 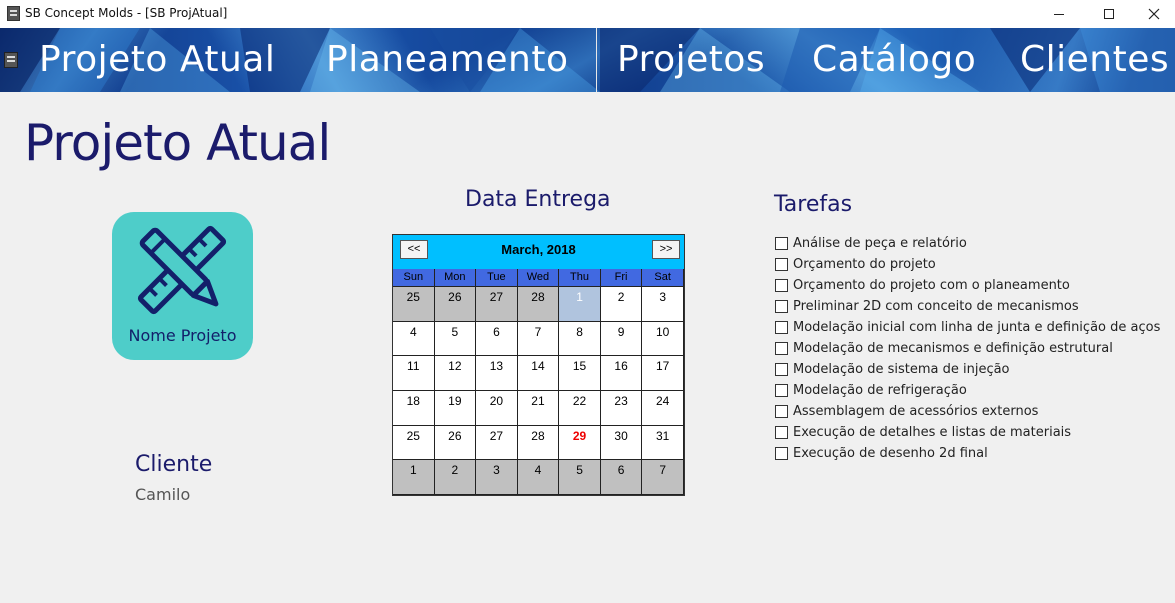 I want to click on cliente-value: Camilo, so click(x=163, y=494).